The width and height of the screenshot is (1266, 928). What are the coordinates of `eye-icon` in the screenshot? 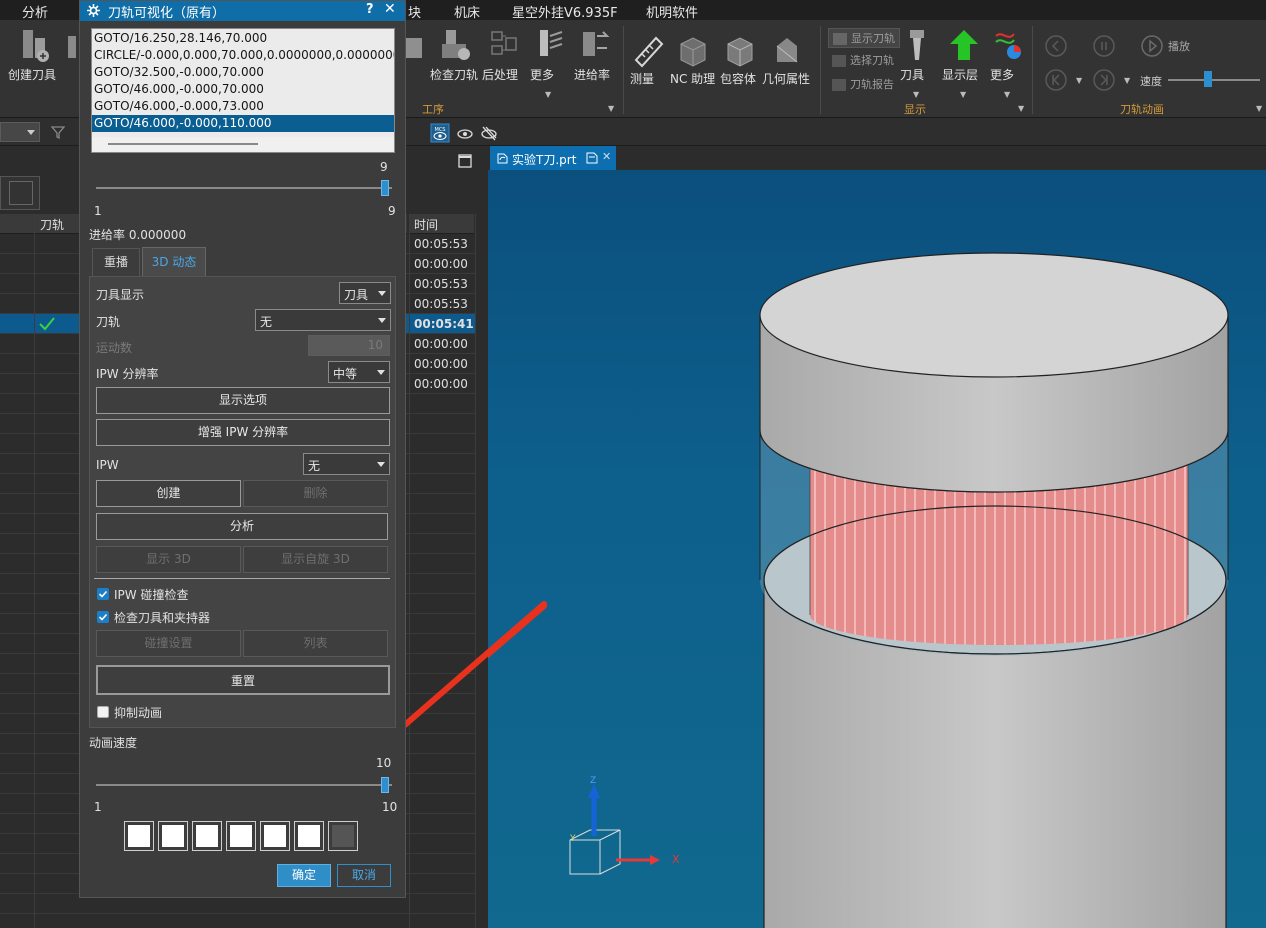 It's located at (465, 133).